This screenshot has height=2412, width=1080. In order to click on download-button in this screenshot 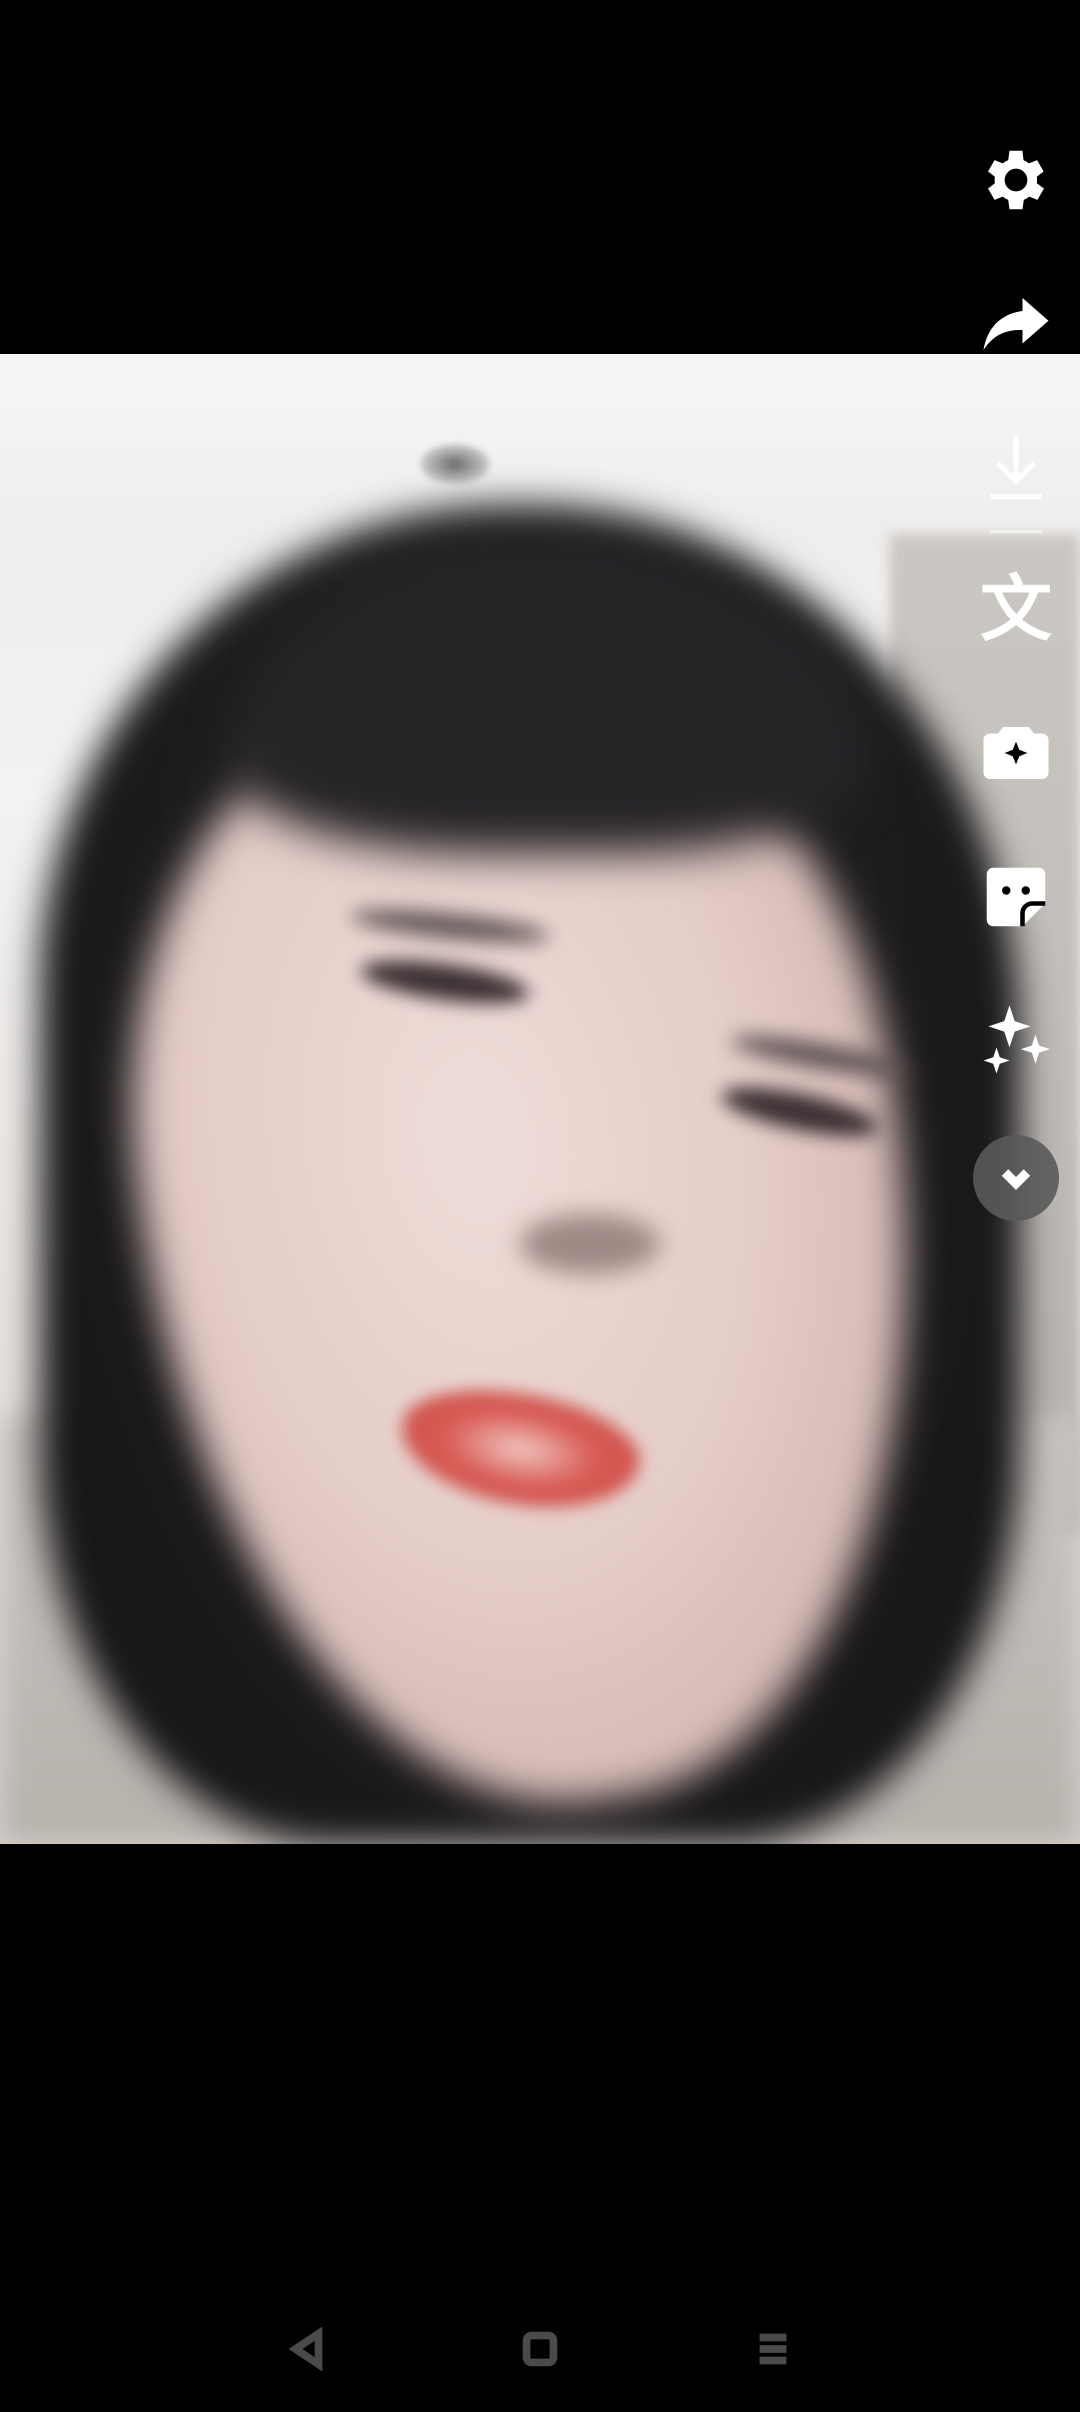, I will do `click(1016, 468)`.